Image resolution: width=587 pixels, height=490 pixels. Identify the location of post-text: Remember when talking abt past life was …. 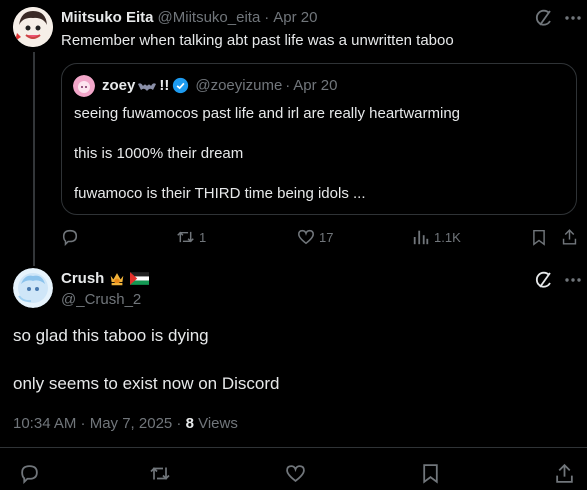
(257, 40).